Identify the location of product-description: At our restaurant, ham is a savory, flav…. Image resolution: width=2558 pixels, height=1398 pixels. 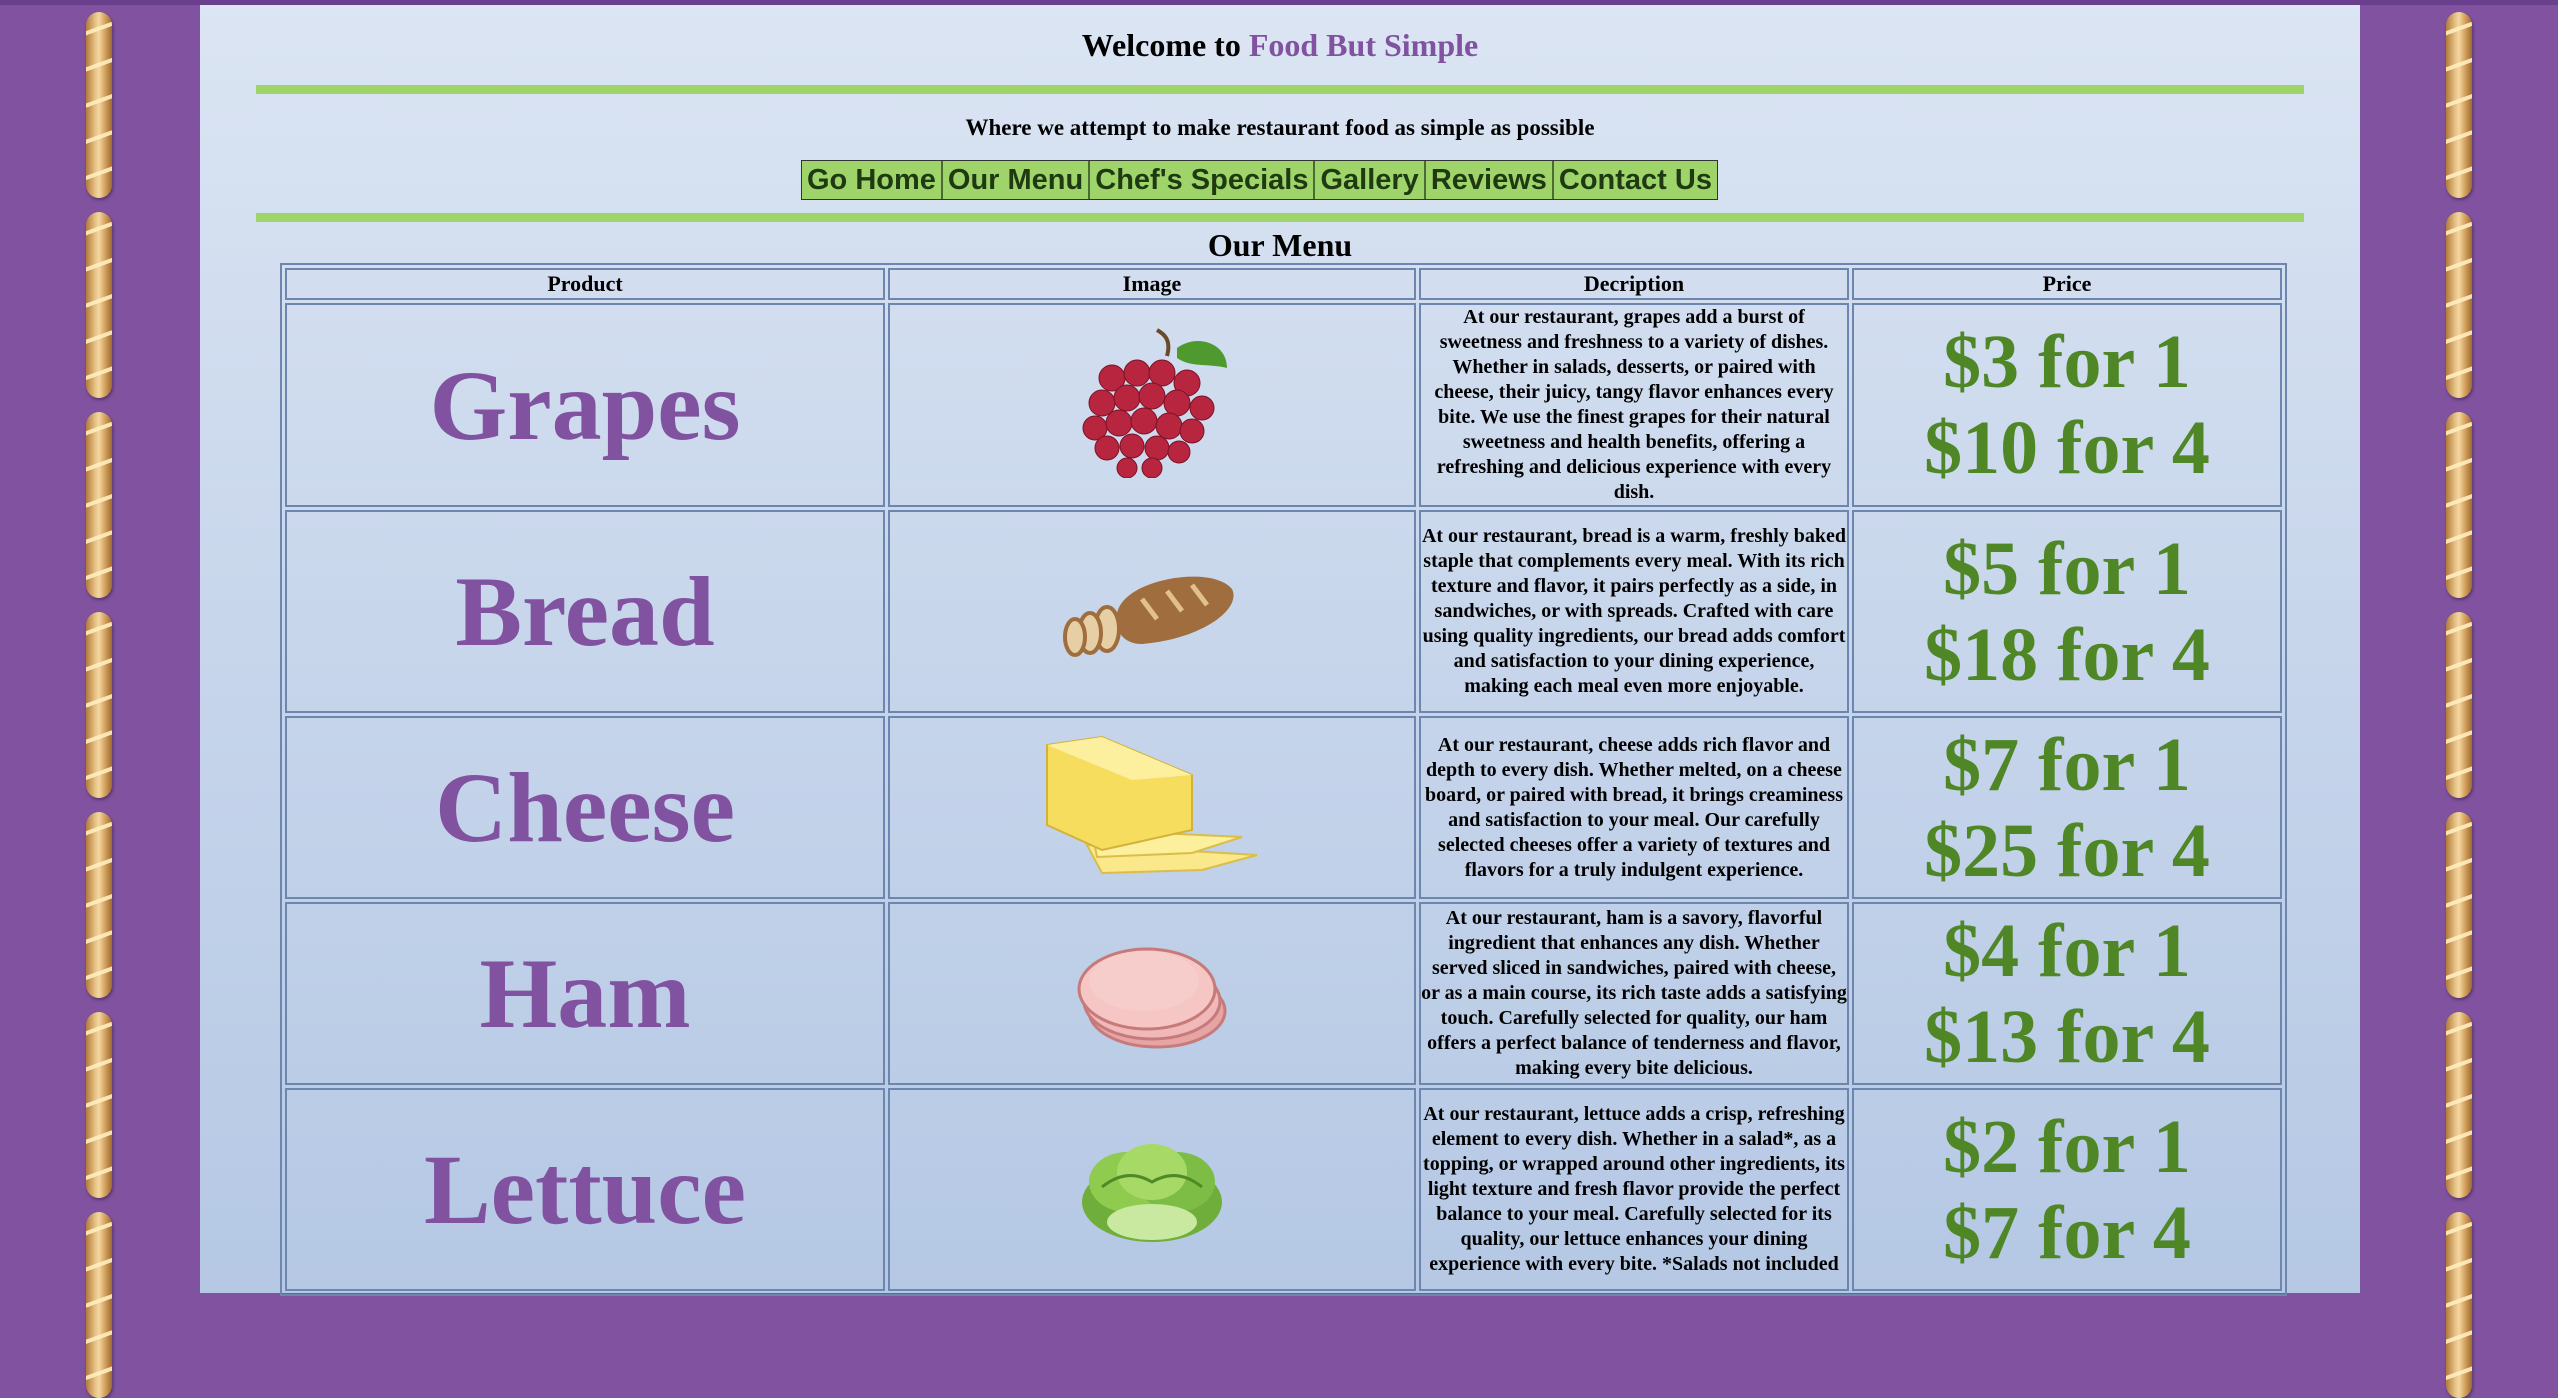
(1634, 993).